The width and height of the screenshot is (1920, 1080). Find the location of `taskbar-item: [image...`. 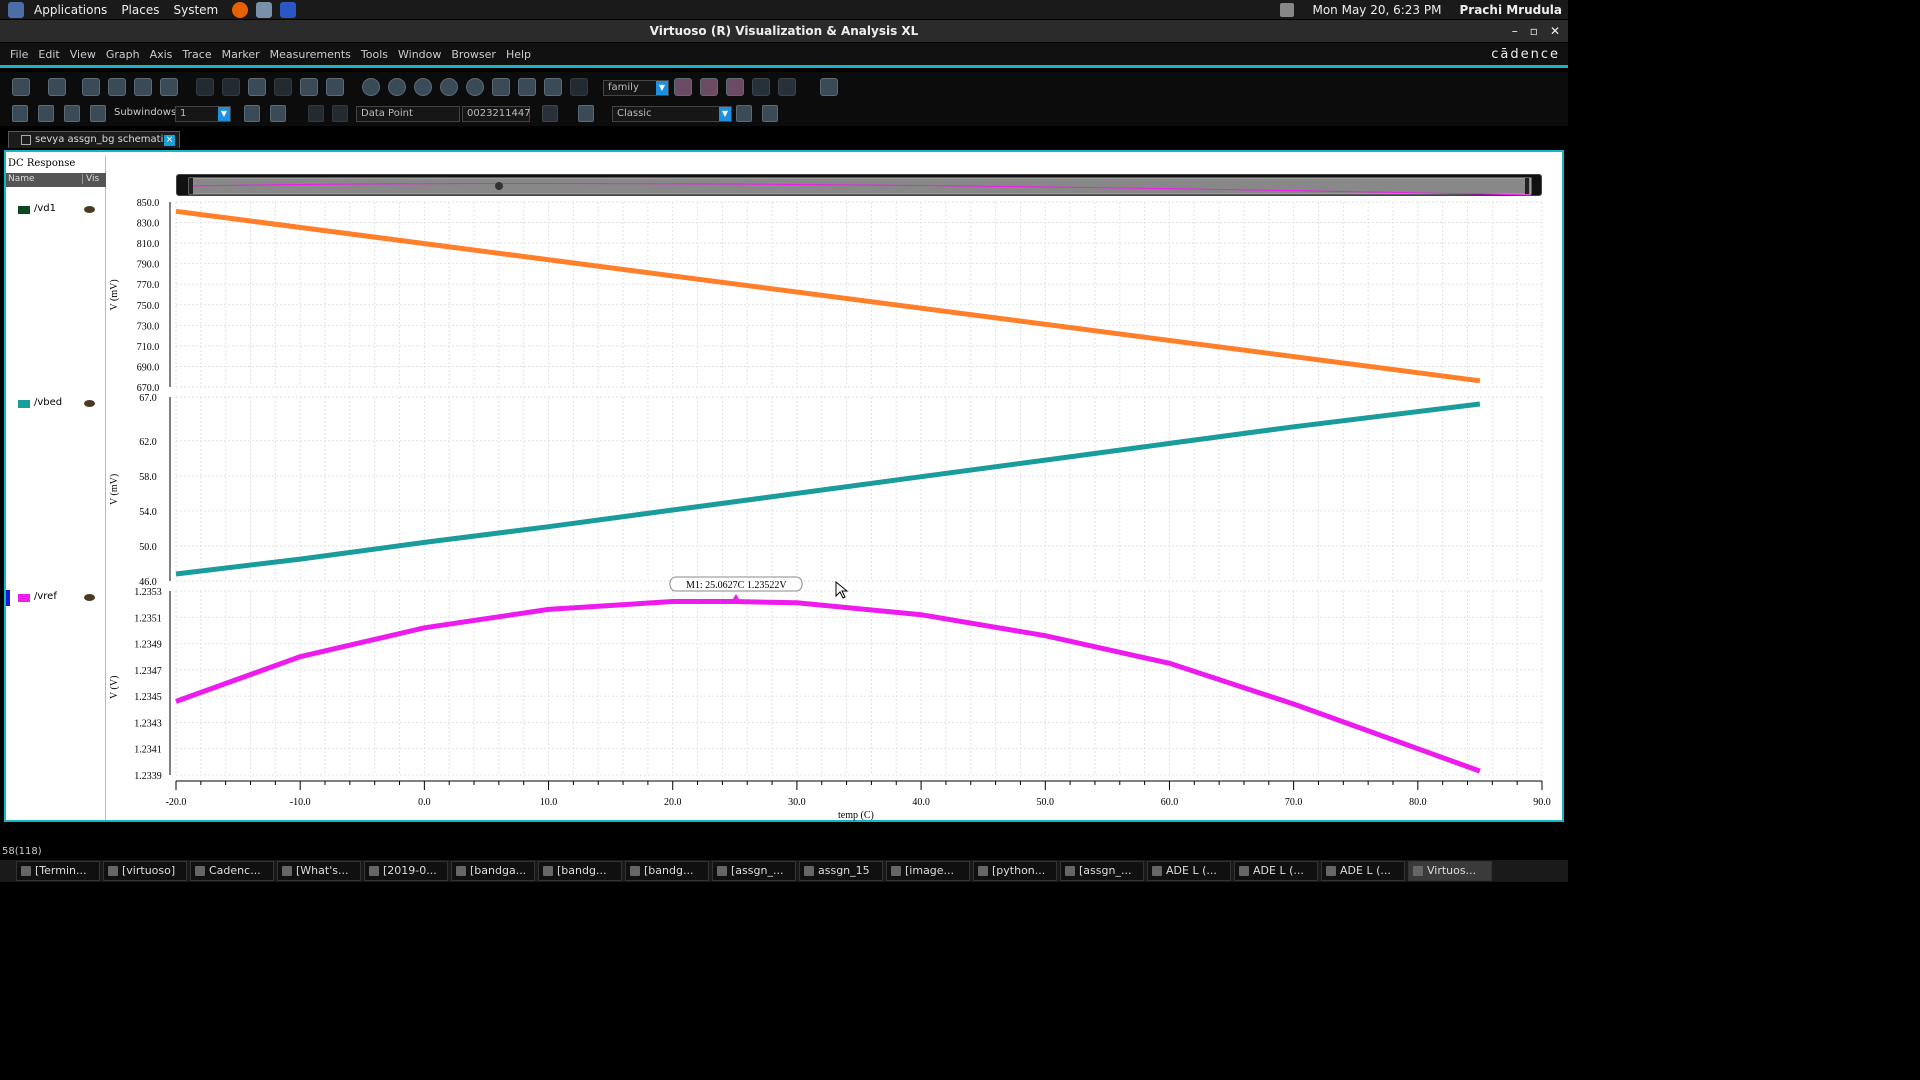

taskbar-item: [image... is located at coordinates (928, 871).